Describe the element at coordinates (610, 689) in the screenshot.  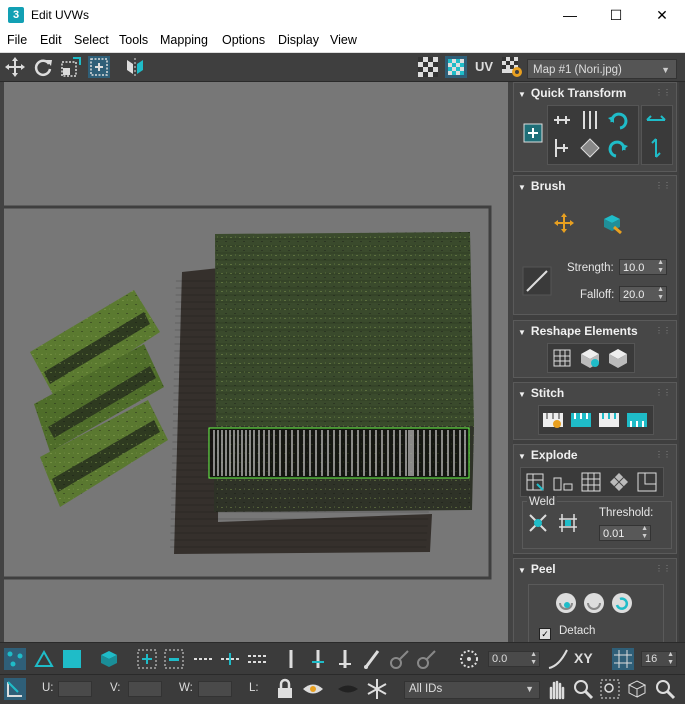
I see `zoom-region-icon` at that location.